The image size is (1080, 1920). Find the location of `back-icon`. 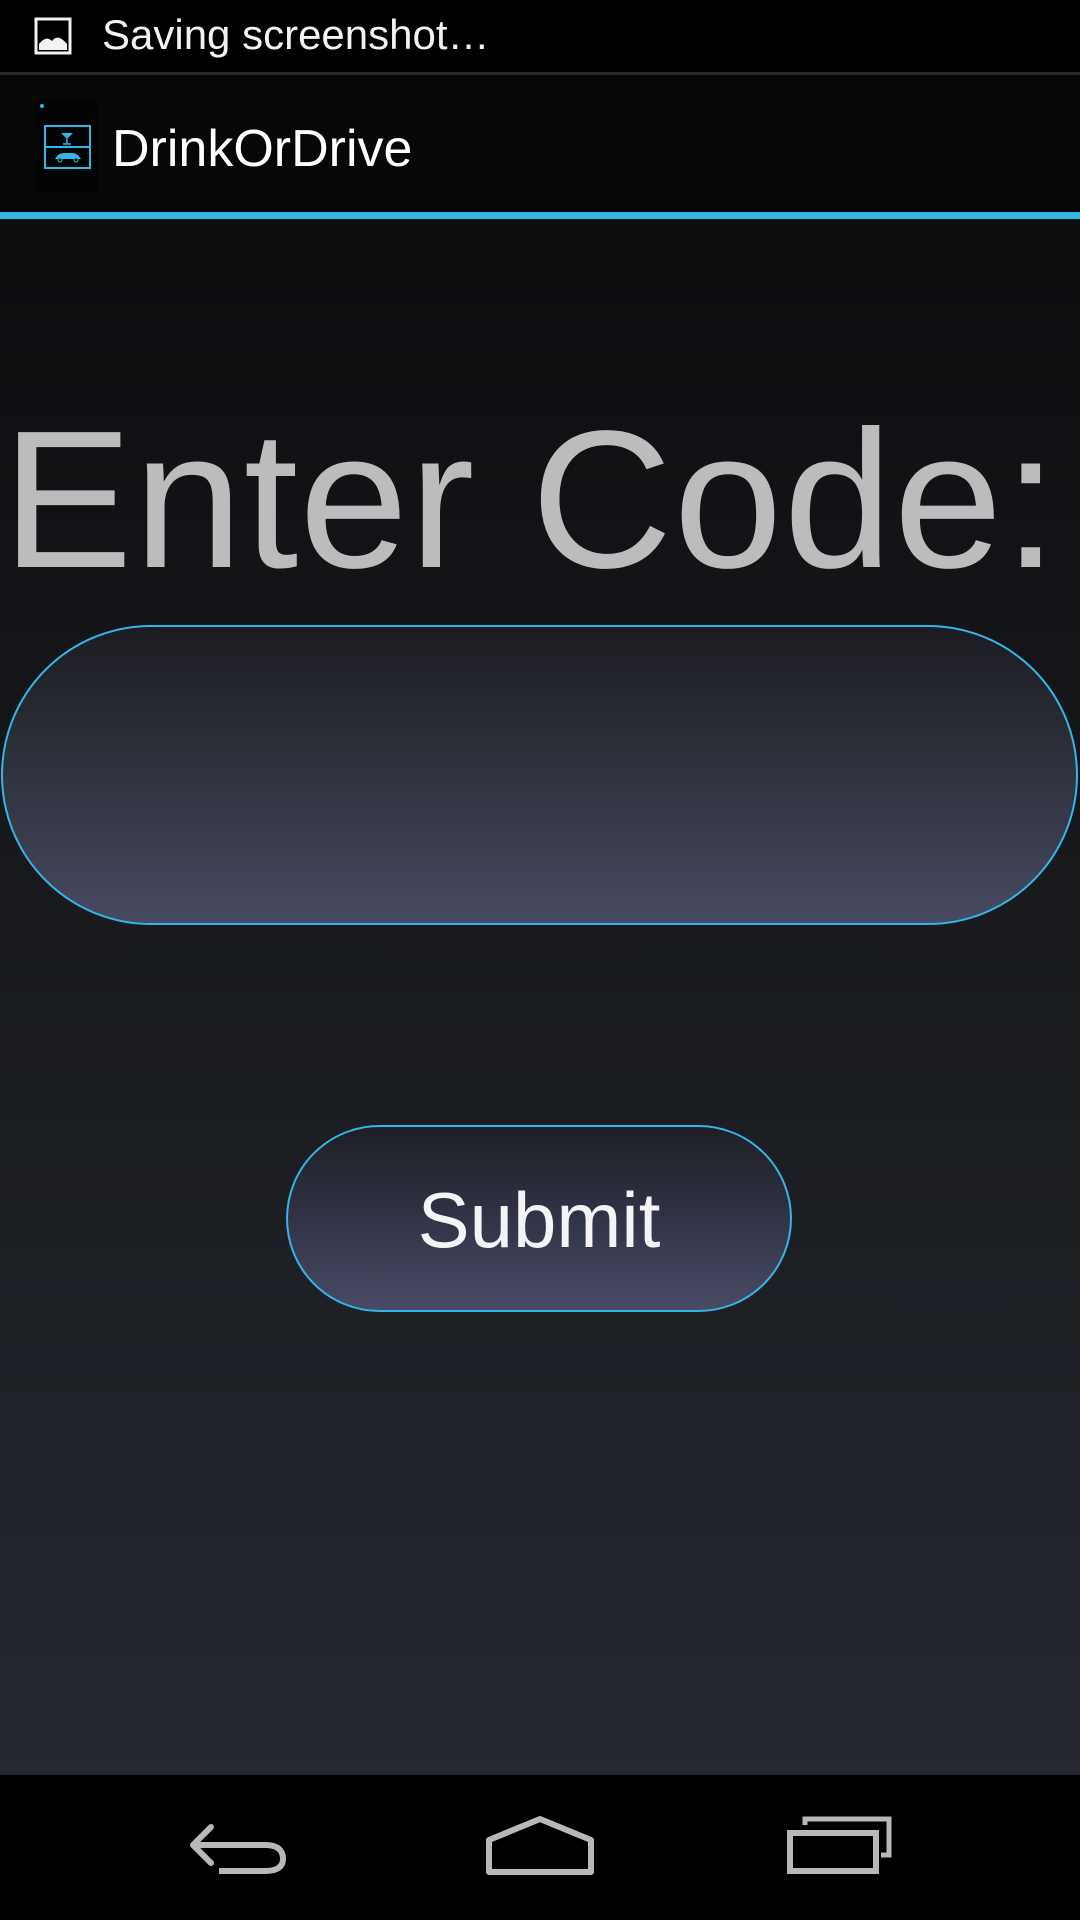

back-icon is located at coordinates (240, 1847).